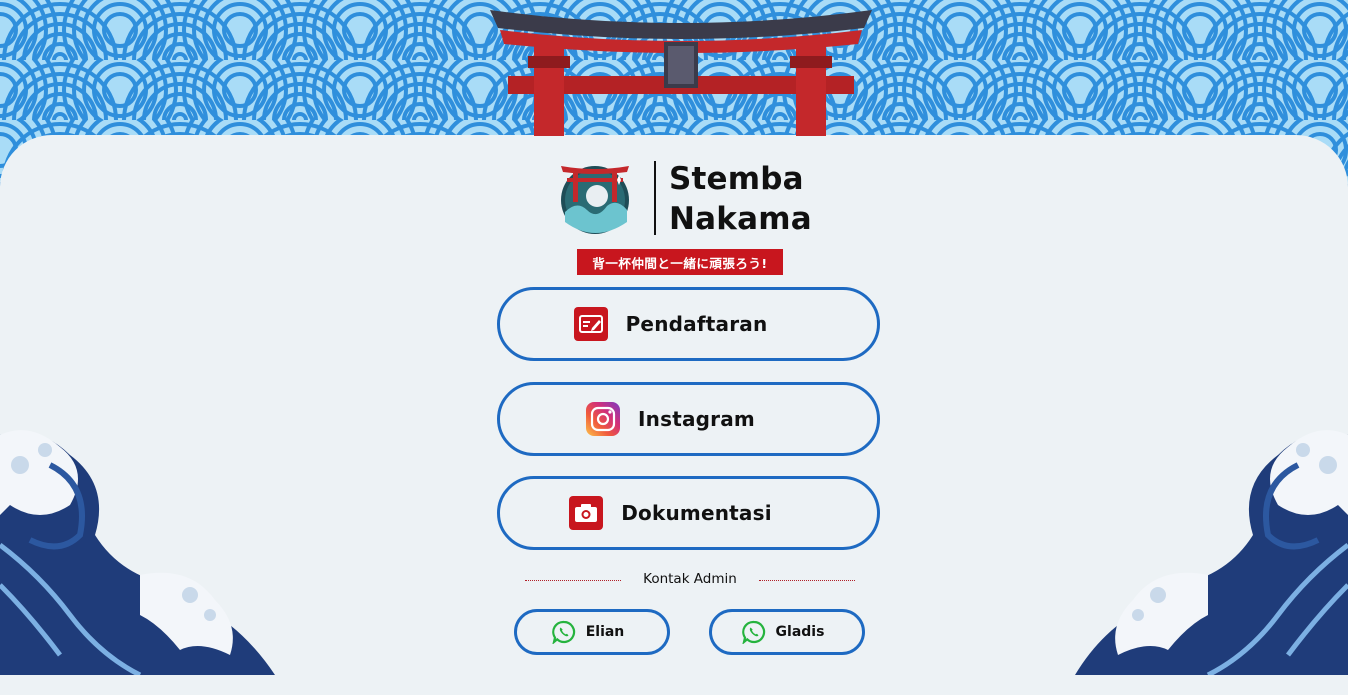 The height and width of the screenshot is (695, 1348). What do you see at coordinates (655, 198) in the screenshot?
I see `brand-divider` at bounding box center [655, 198].